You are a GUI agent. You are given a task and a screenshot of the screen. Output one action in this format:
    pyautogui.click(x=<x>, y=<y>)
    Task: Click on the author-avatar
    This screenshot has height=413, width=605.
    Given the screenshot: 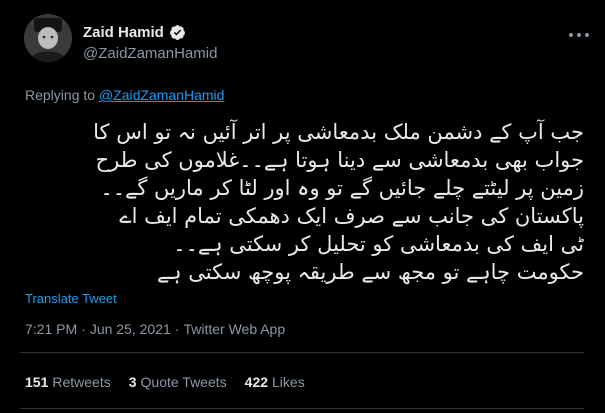 What is the action you would take?
    pyautogui.click(x=48, y=38)
    